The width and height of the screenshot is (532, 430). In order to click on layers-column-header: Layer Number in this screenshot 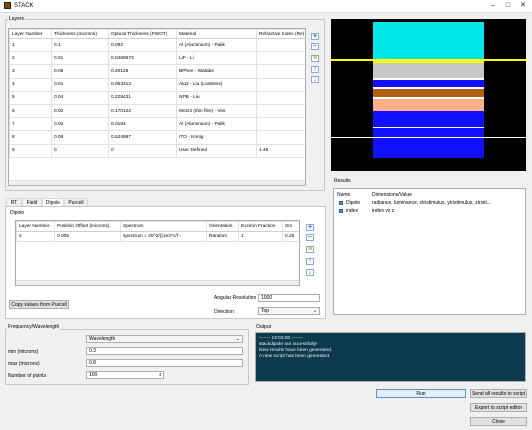, I will do `click(30, 34)`.